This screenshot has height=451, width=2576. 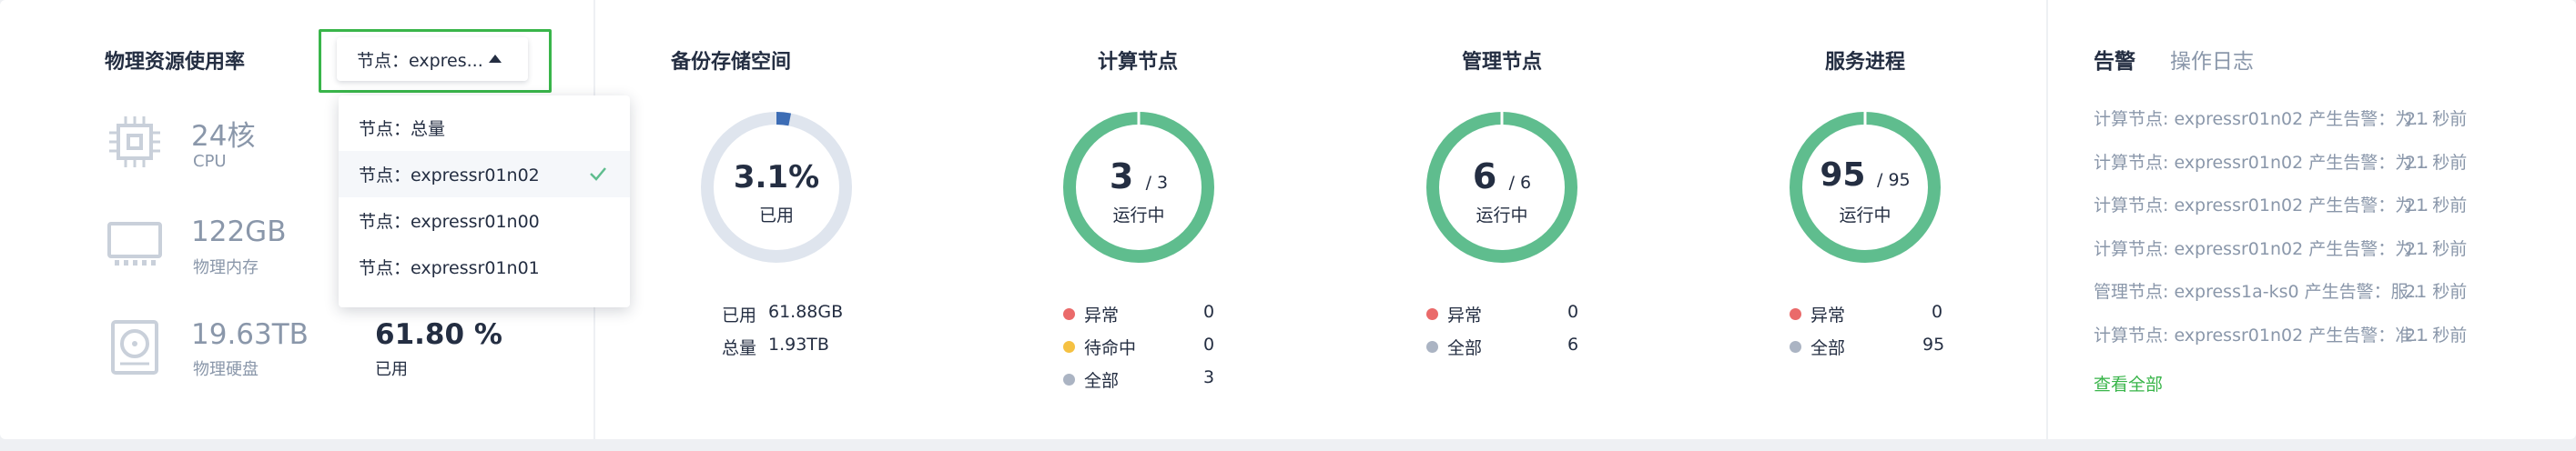 What do you see at coordinates (134, 141) in the screenshot?
I see `cpu-icon` at bounding box center [134, 141].